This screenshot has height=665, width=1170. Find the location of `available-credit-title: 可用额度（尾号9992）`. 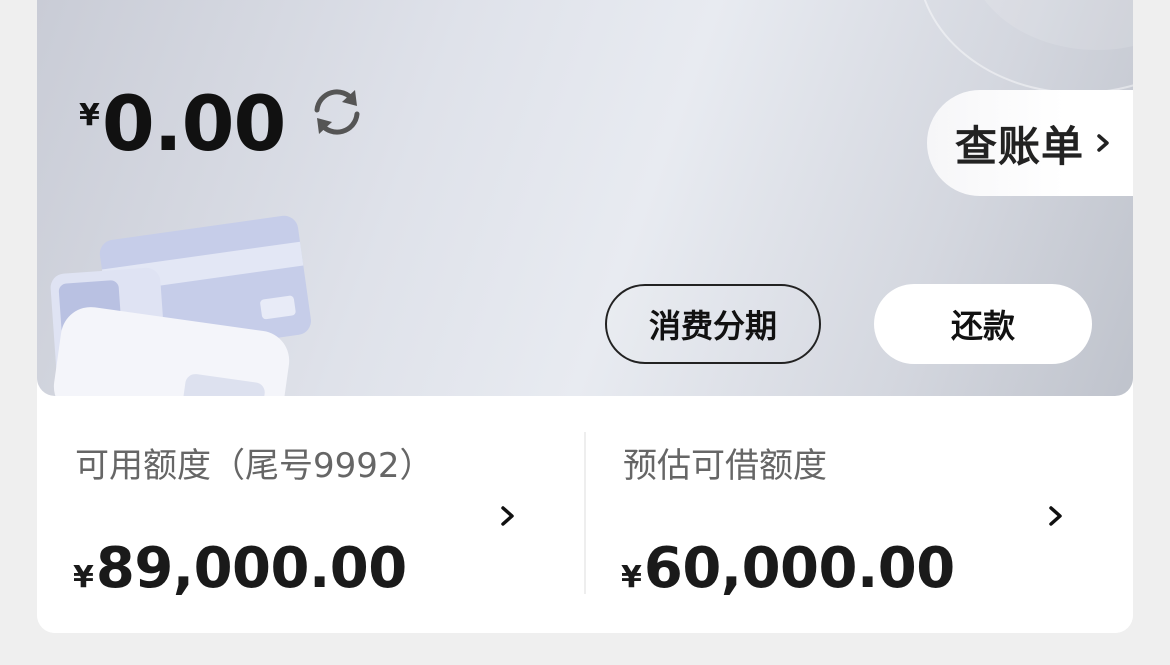

available-credit-title: 可用额度（尾号9992） is located at coordinates (254, 466).